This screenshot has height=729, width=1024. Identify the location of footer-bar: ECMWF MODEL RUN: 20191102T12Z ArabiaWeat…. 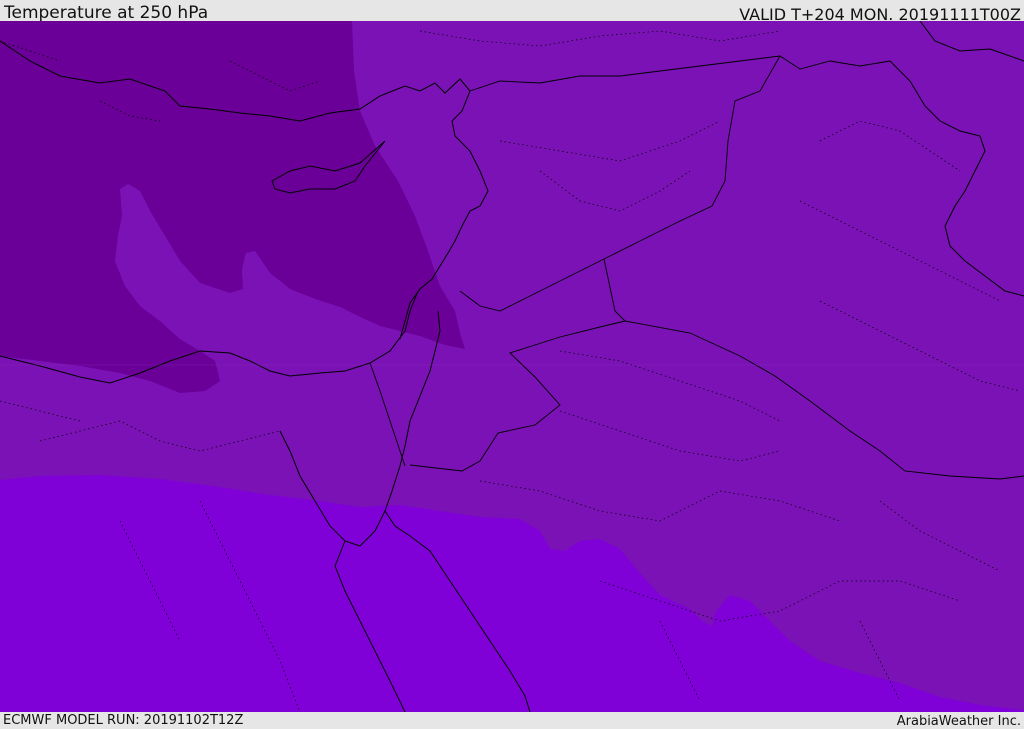
(512, 720).